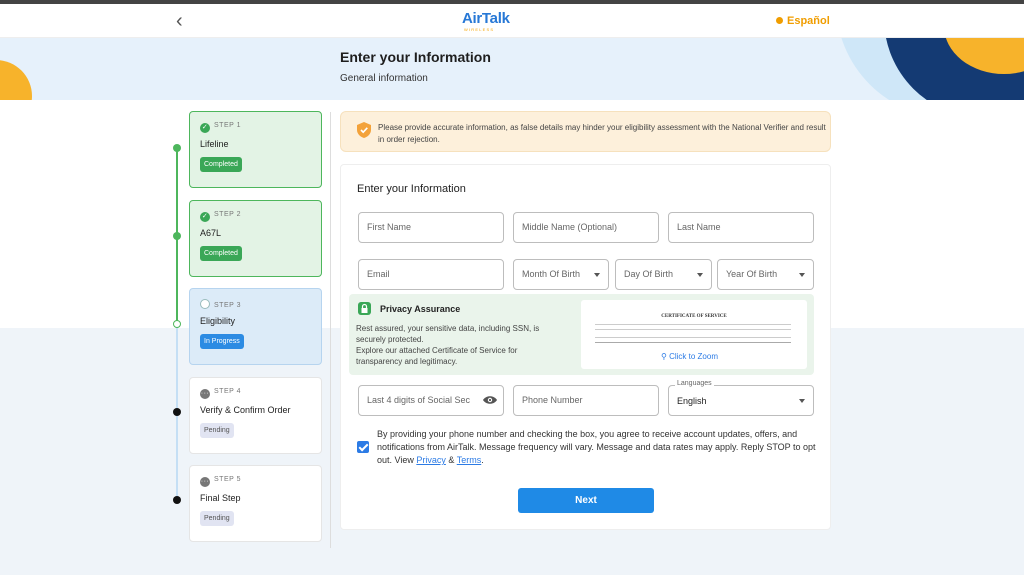  What do you see at coordinates (694, 334) in the screenshot?
I see `certificate-preview: CERTIFICATE OF SERVICE ⚲ Click to Zoom` at bounding box center [694, 334].